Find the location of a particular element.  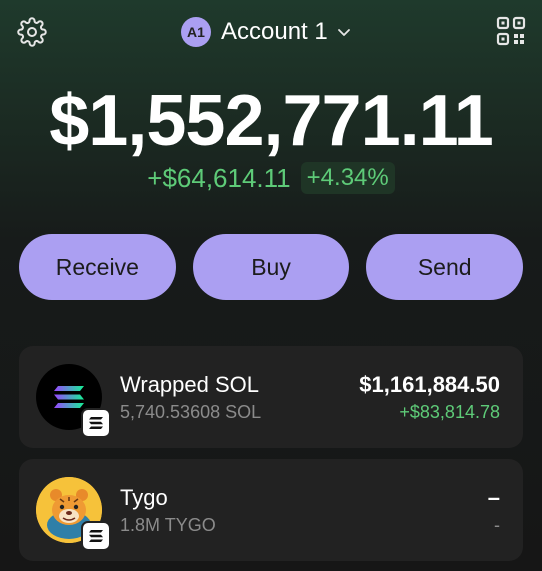

token-name: Wrapped SOL is located at coordinates (190, 384).